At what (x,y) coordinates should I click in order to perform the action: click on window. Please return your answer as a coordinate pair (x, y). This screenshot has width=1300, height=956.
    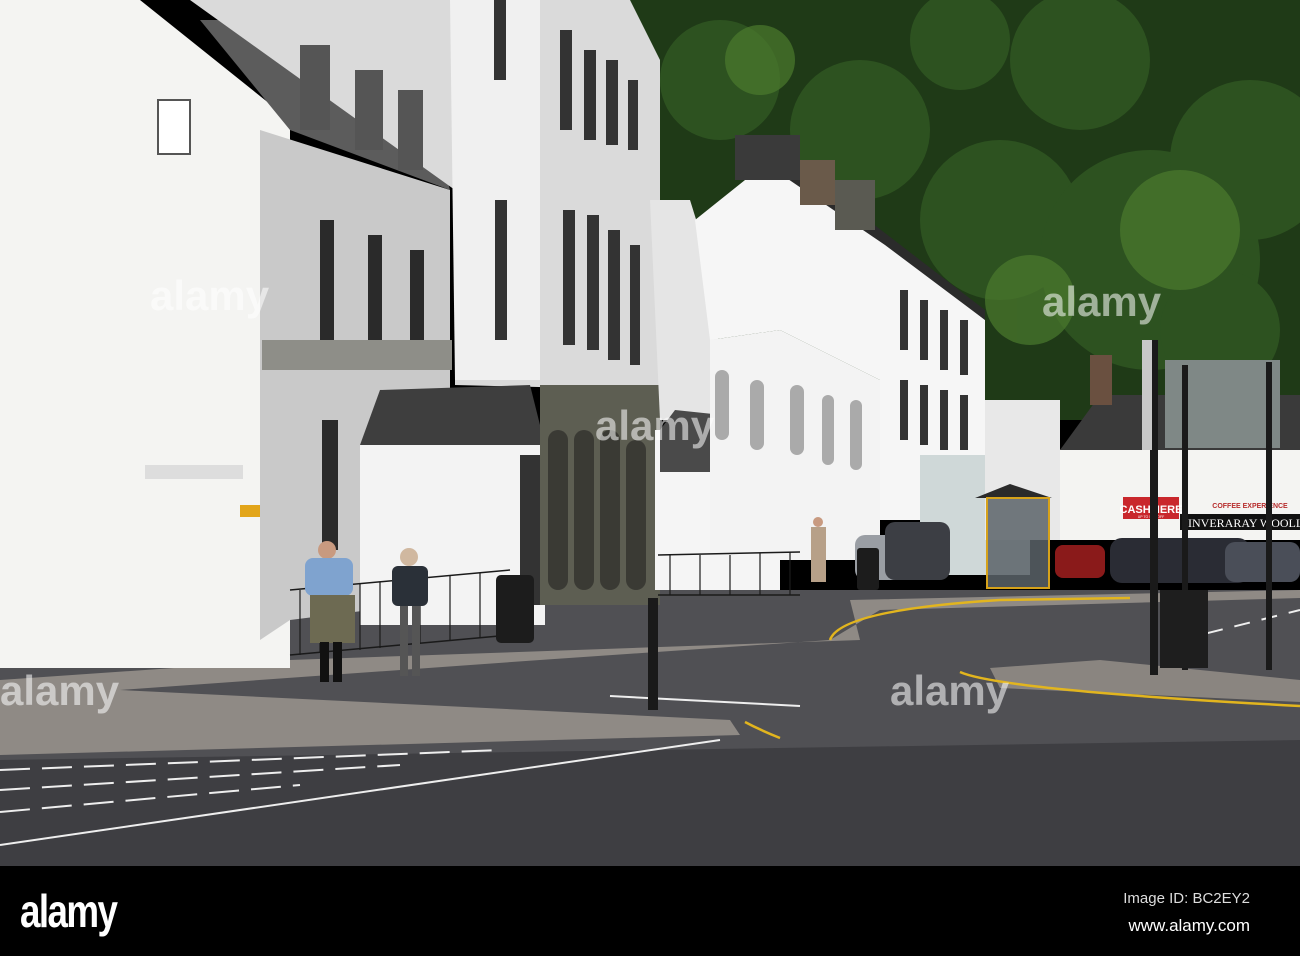
    Looking at the image, I should click on (174, 127).